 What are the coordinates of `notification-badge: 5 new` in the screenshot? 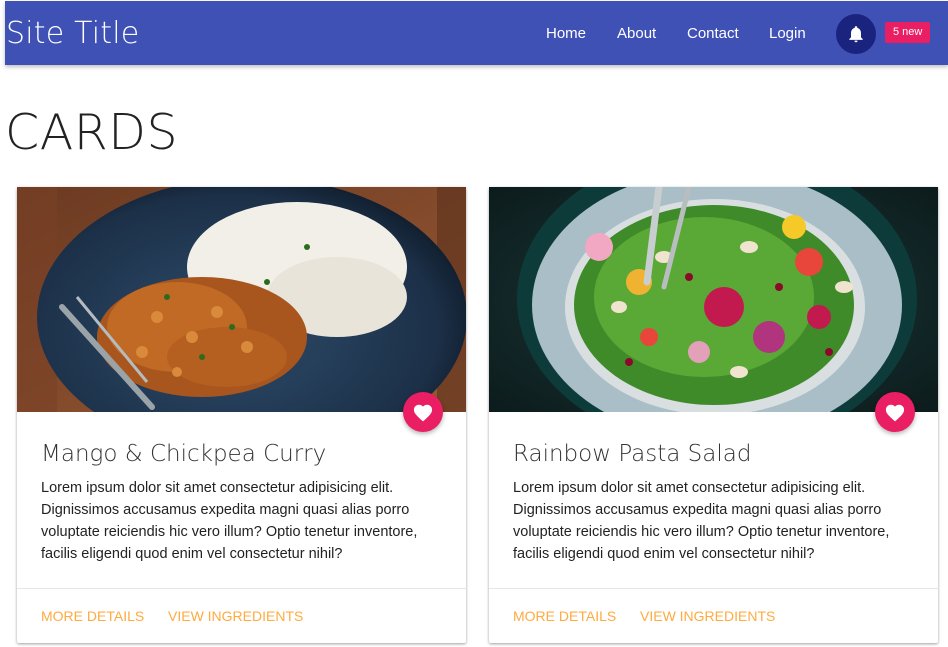 It's located at (908, 32).